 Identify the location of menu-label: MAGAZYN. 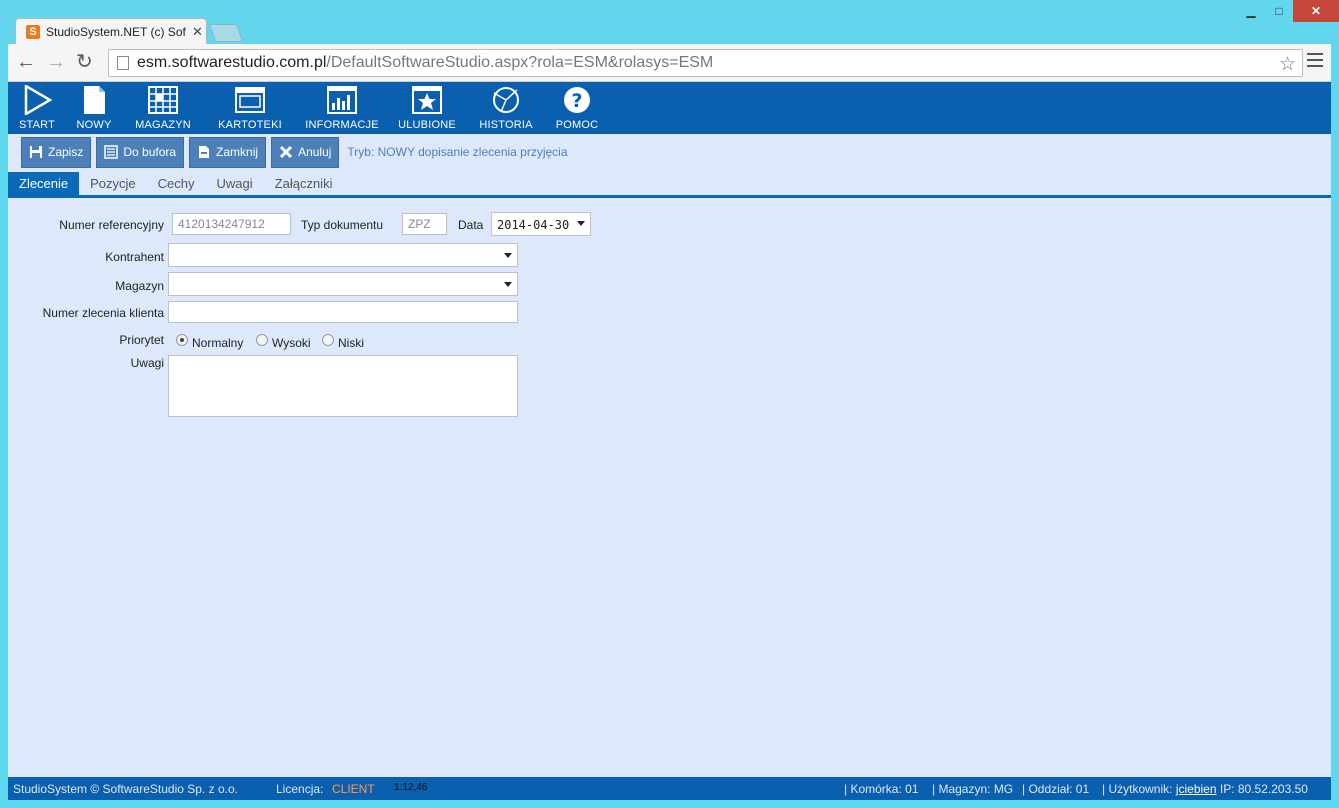
(163, 125).